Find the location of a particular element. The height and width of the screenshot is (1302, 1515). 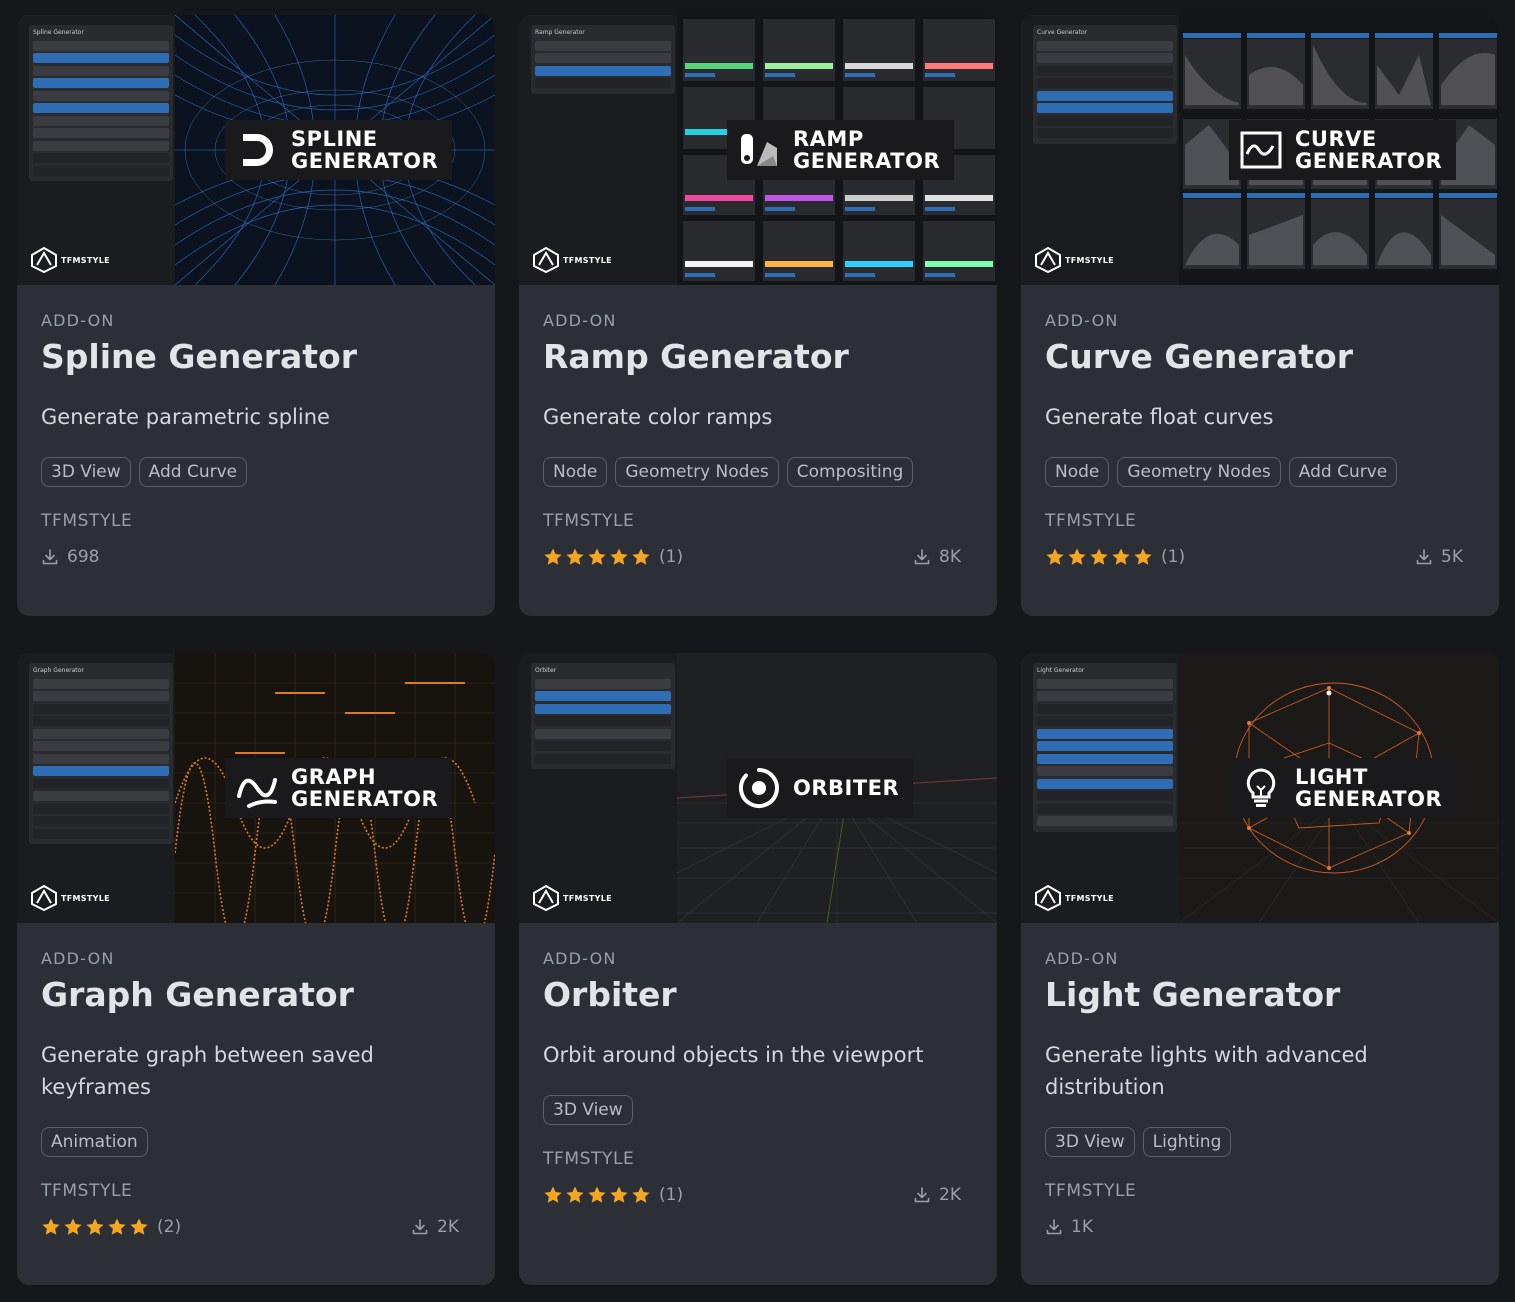

card-description: Generate graph between saved keyframes is located at coordinates (207, 1071).